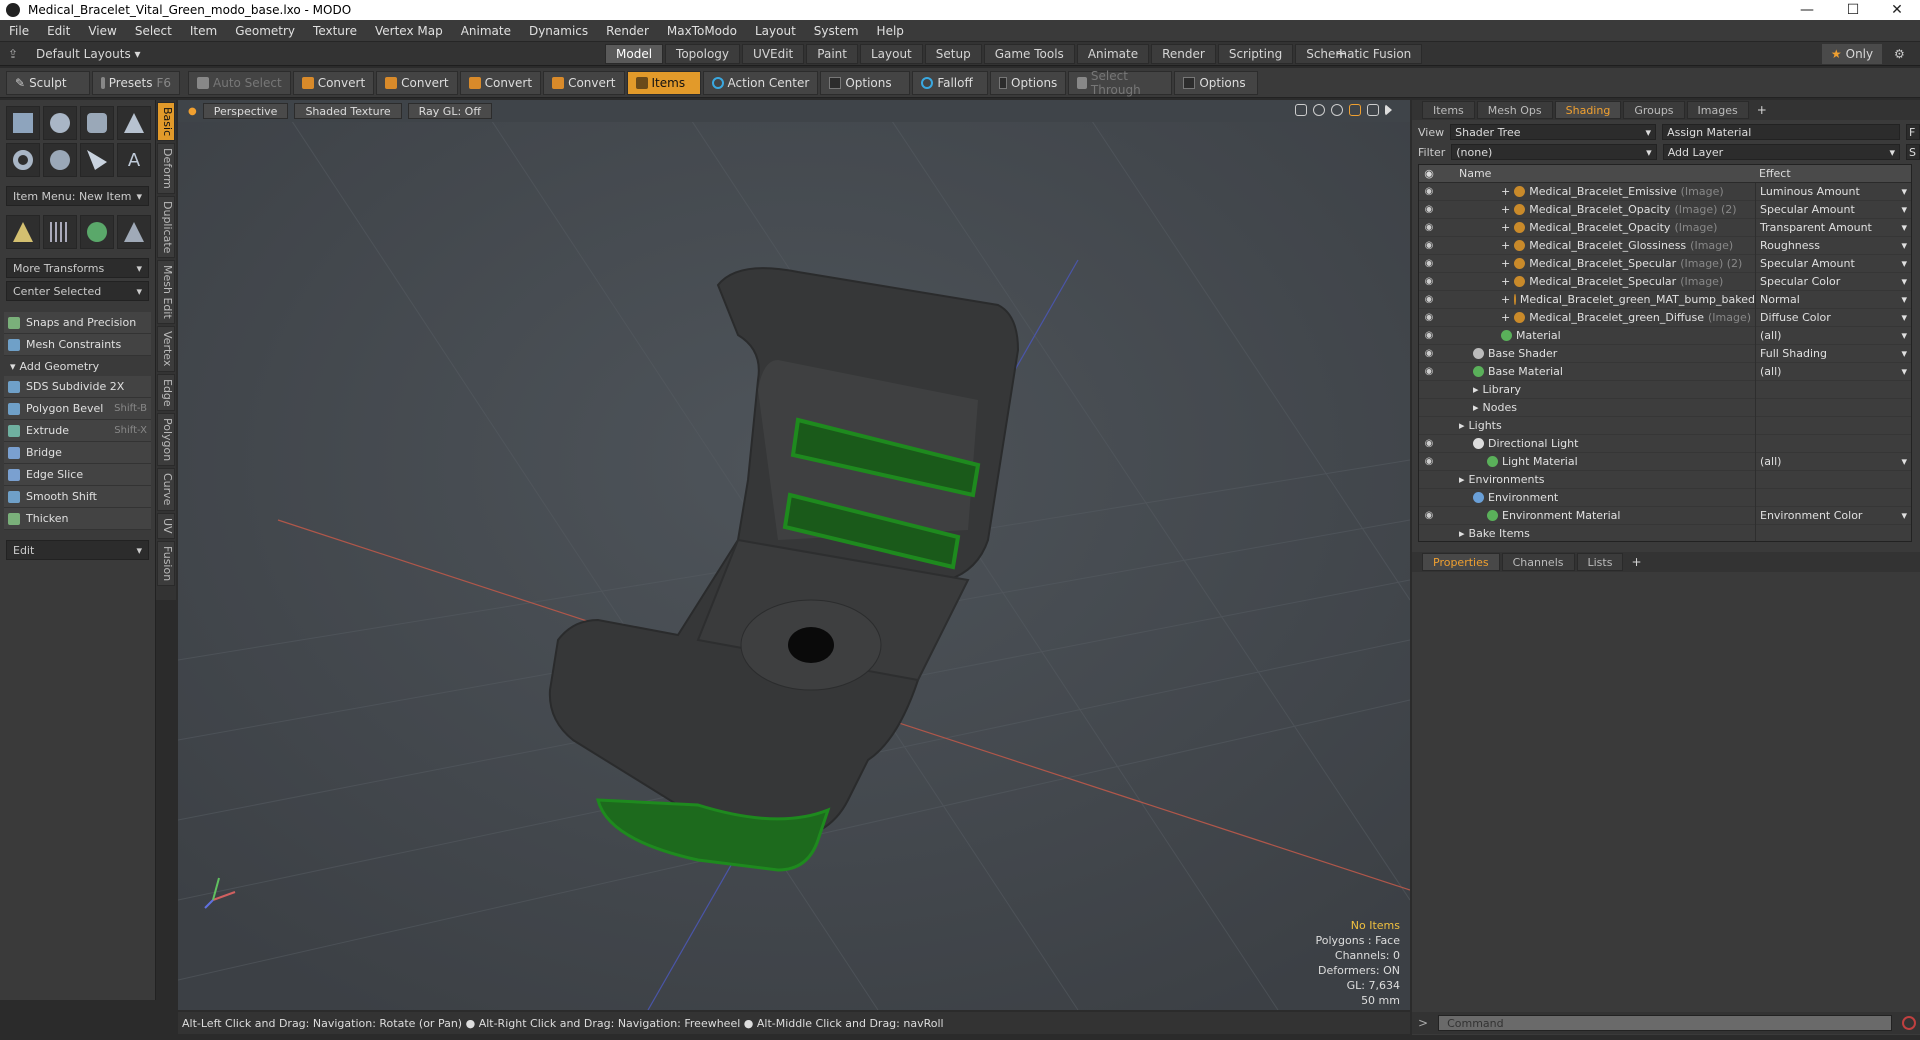 This screenshot has height=1040, width=1920. What do you see at coordinates (1909, 1023) in the screenshot?
I see `record-icon` at bounding box center [1909, 1023].